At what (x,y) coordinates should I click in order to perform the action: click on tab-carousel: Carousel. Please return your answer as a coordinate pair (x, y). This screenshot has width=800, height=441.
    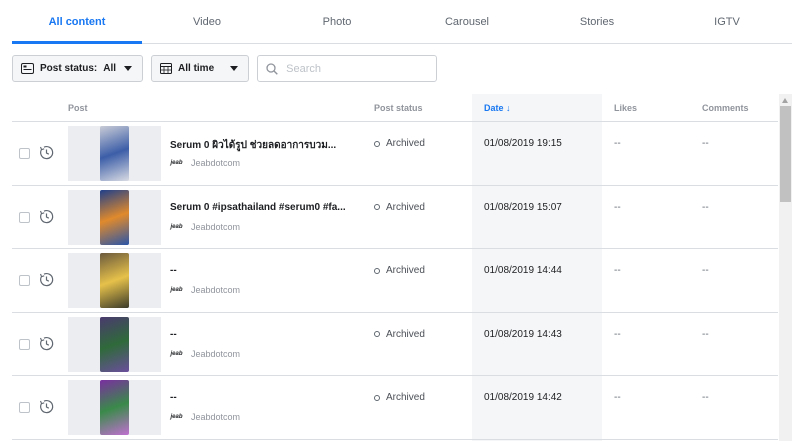
    Looking at the image, I should click on (467, 21).